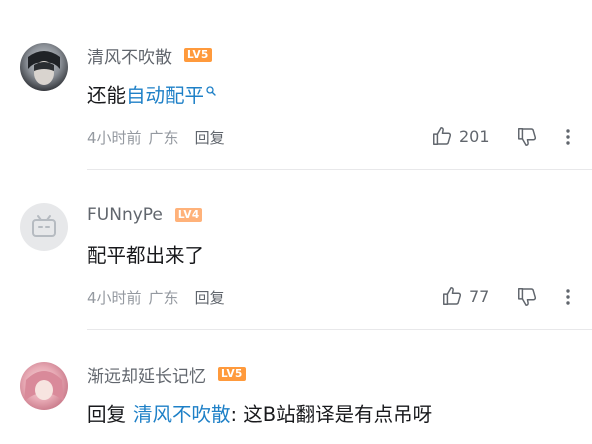 This screenshot has width=592, height=444. I want to click on like-count: 201, so click(474, 136).